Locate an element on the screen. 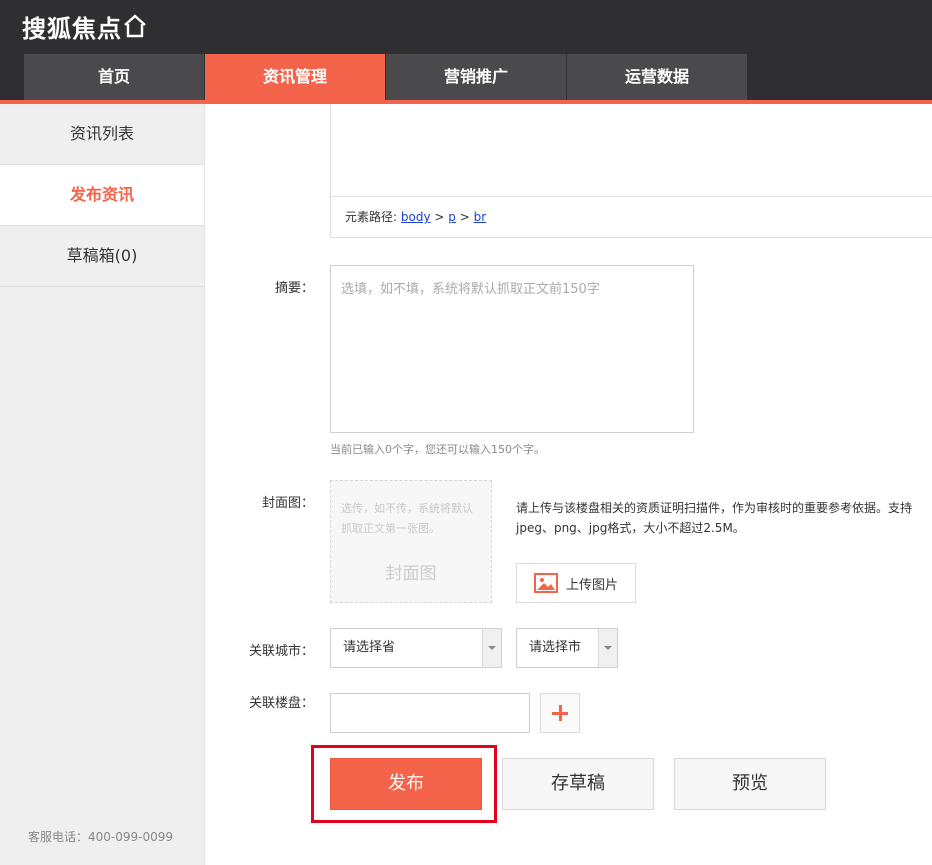 The image size is (932, 865). rich-text-editor: 元素路径: body > p > br is located at coordinates (631, 171).